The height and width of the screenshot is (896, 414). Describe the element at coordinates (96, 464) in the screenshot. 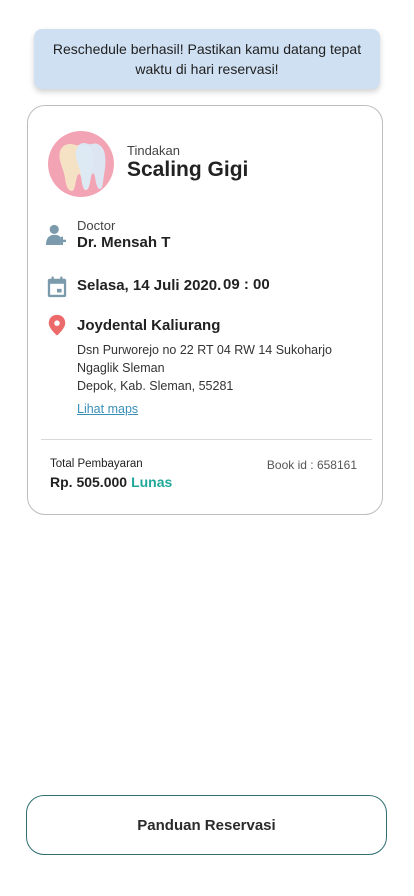

I see `total-payment-label: Total Pembayaran` at that location.